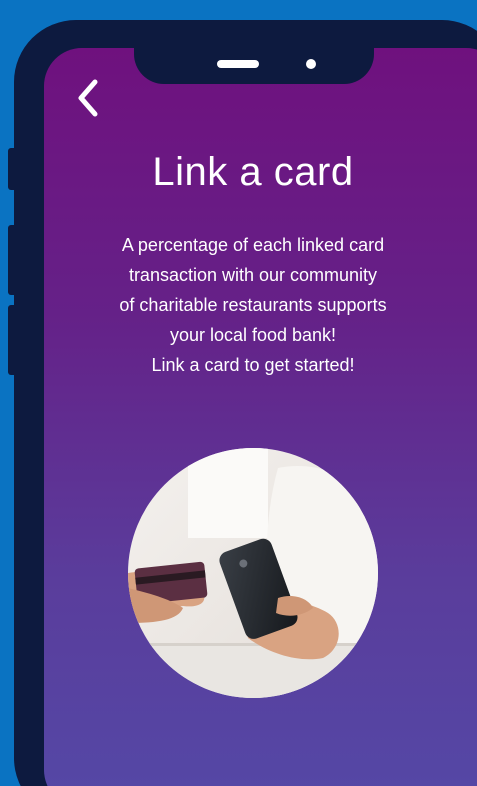 This screenshot has height=786, width=477. I want to click on description-line: of charitable restaurants supports, so click(253, 305).